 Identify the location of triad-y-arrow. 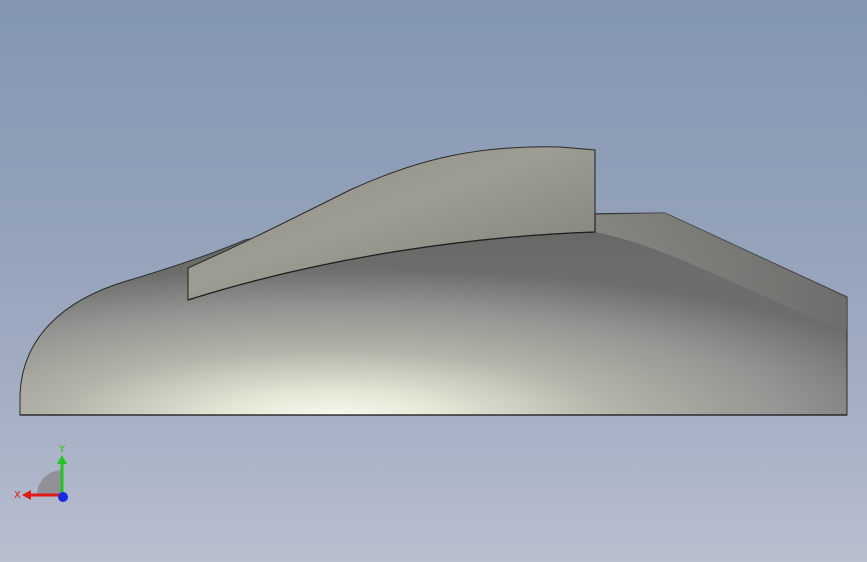
(62, 459).